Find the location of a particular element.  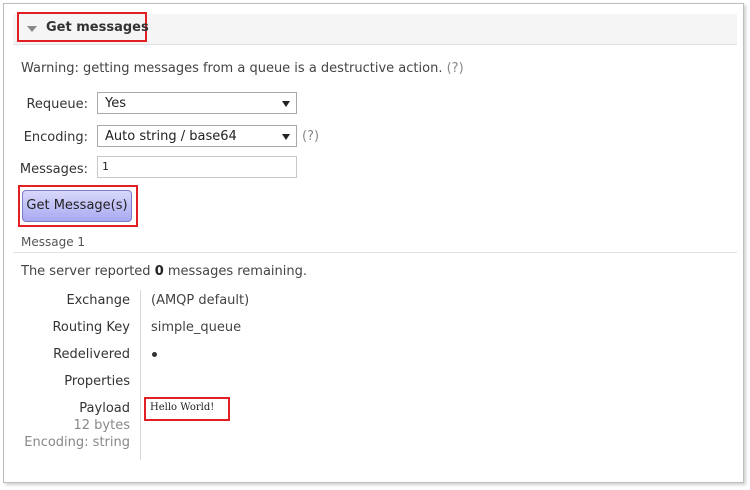

encoding-select: Auto string / base64 is located at coordinates (197, 136).